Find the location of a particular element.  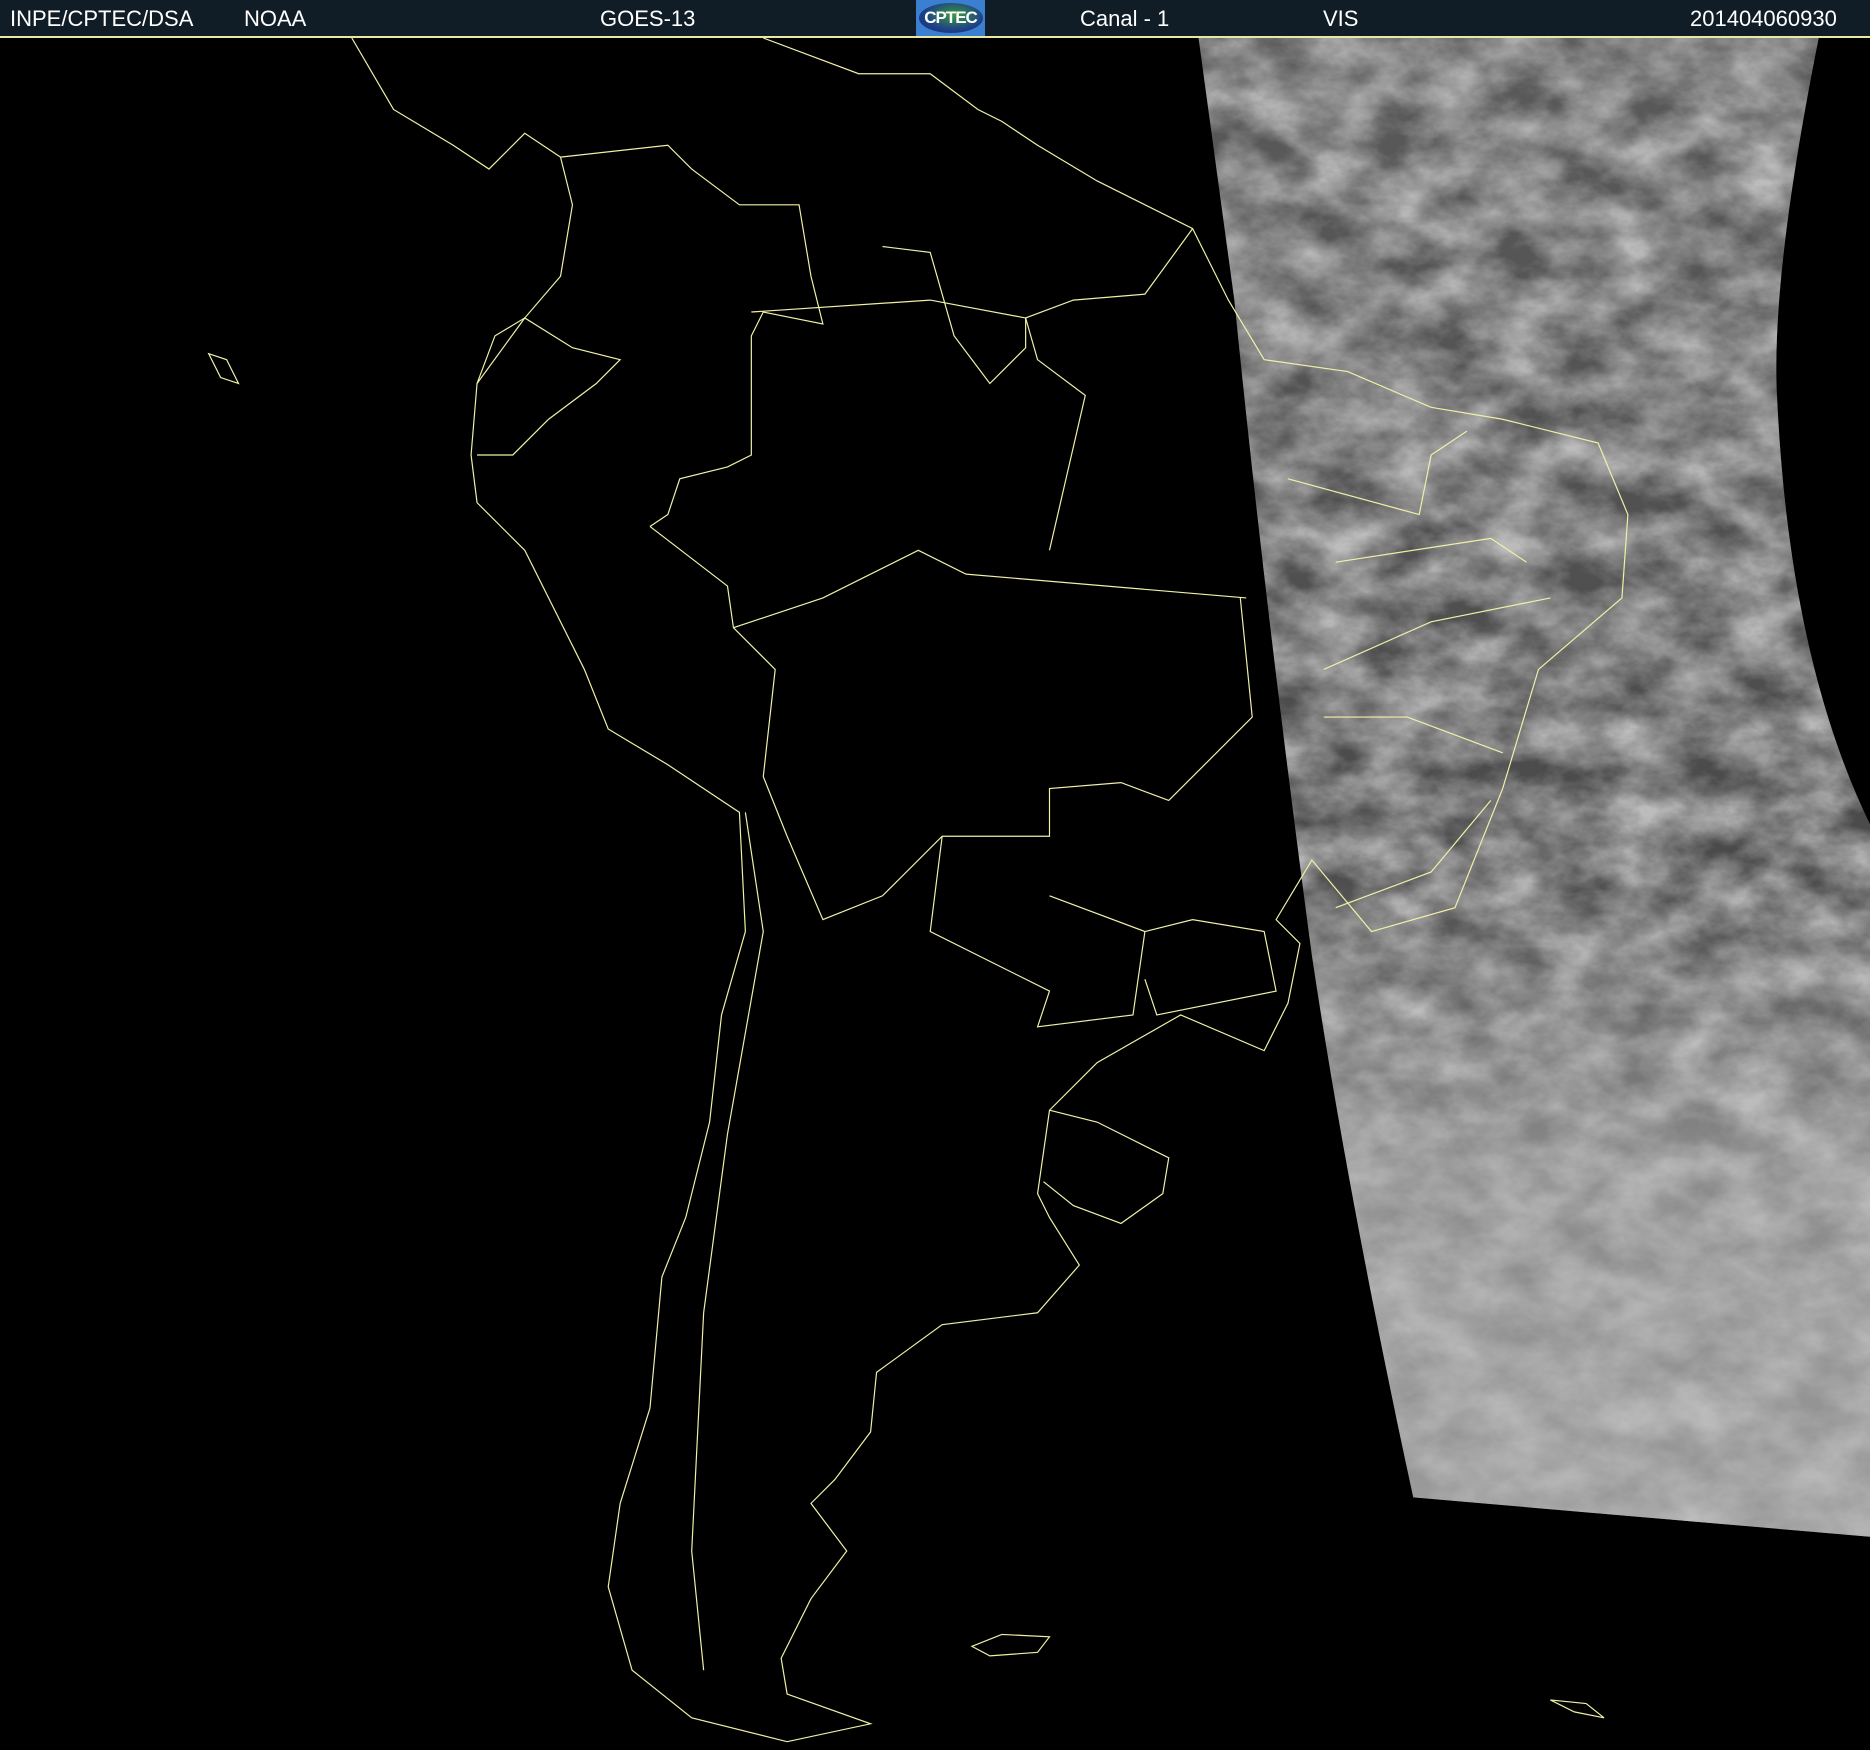

timestamp-label: 201404060930 is located at coordinates (1763, 18).